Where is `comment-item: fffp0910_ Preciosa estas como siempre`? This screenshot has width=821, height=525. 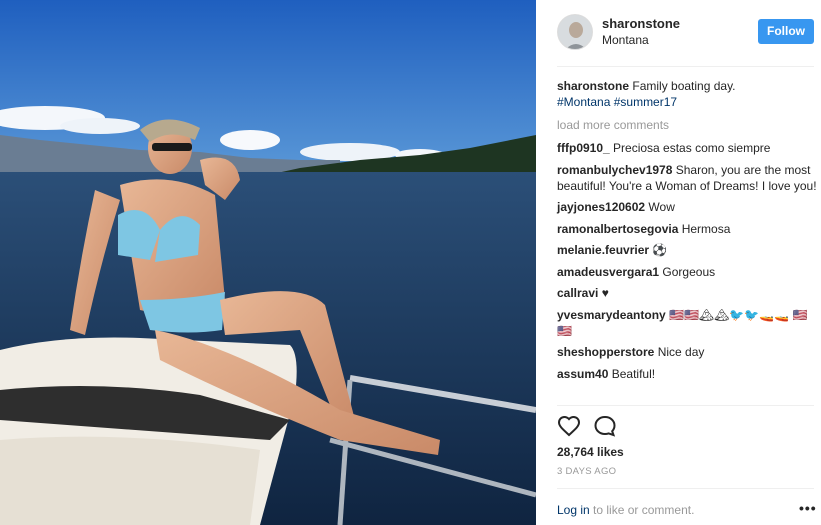 comment-item: fffp0910_ Preciosa estas como siempre is located at coordinates (688, 148).